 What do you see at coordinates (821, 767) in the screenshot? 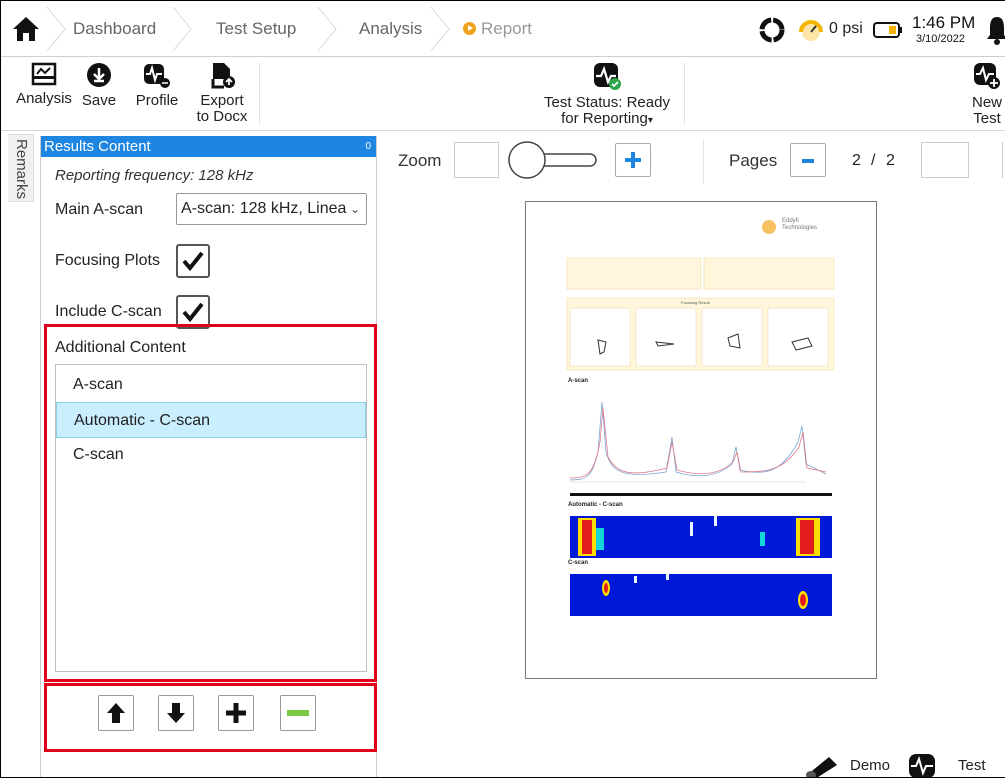
I see `probe-icon` at bounding box center [821, 767].